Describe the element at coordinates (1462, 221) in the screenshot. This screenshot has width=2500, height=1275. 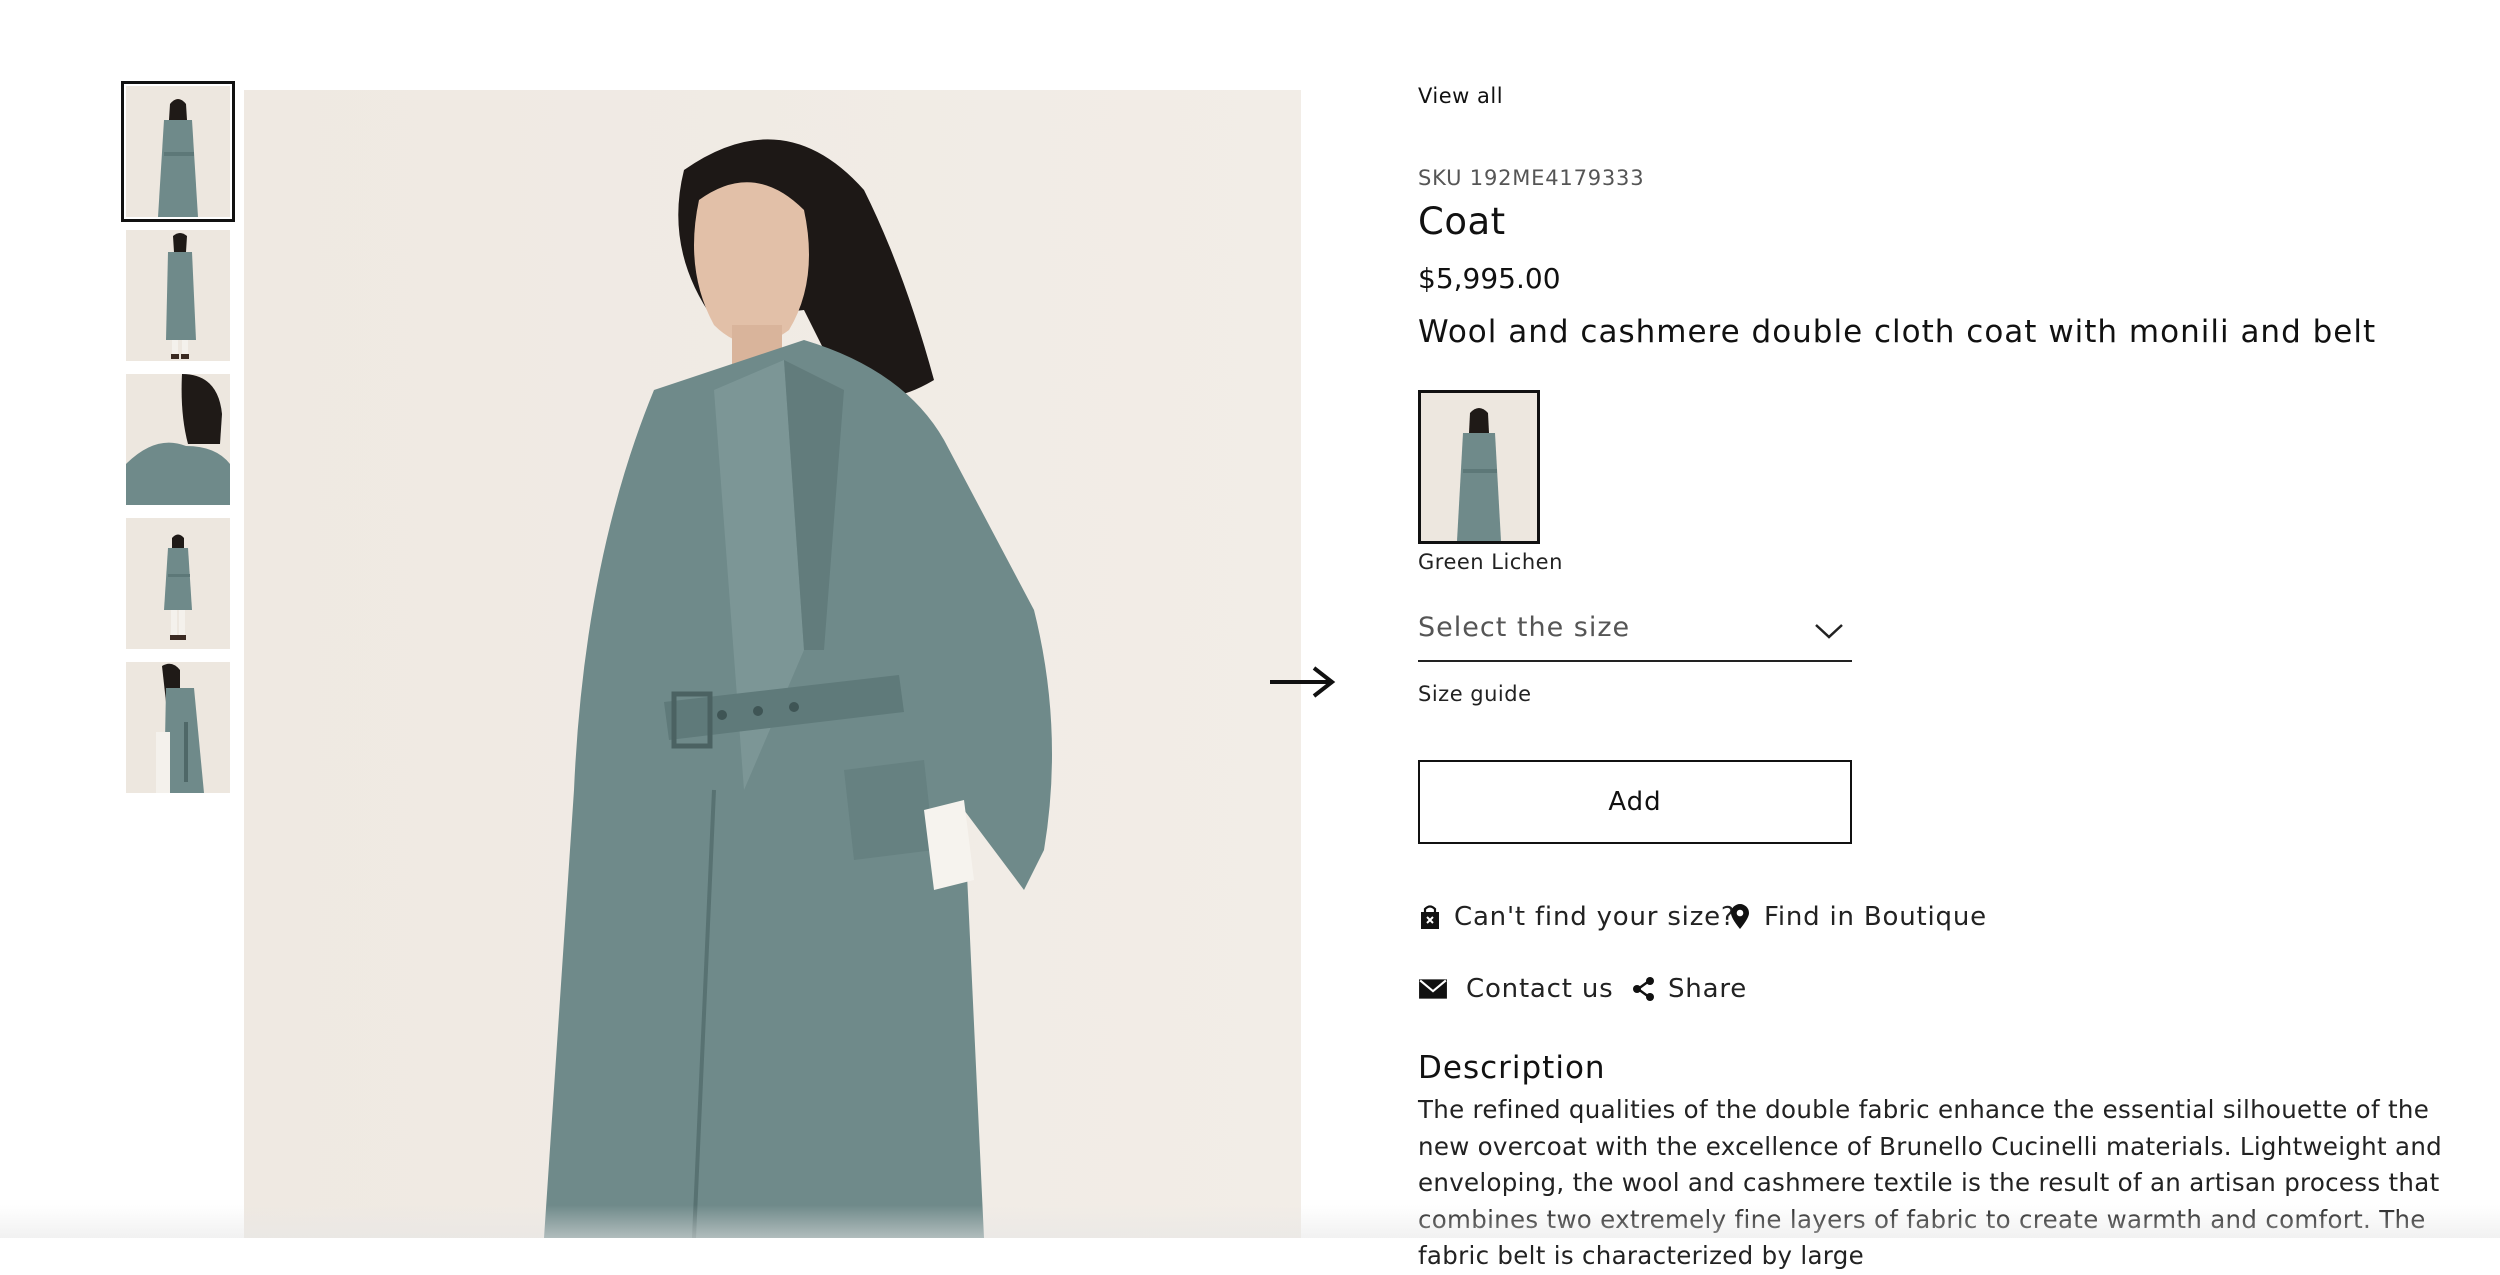
I see `product-title: Coat` at that location.